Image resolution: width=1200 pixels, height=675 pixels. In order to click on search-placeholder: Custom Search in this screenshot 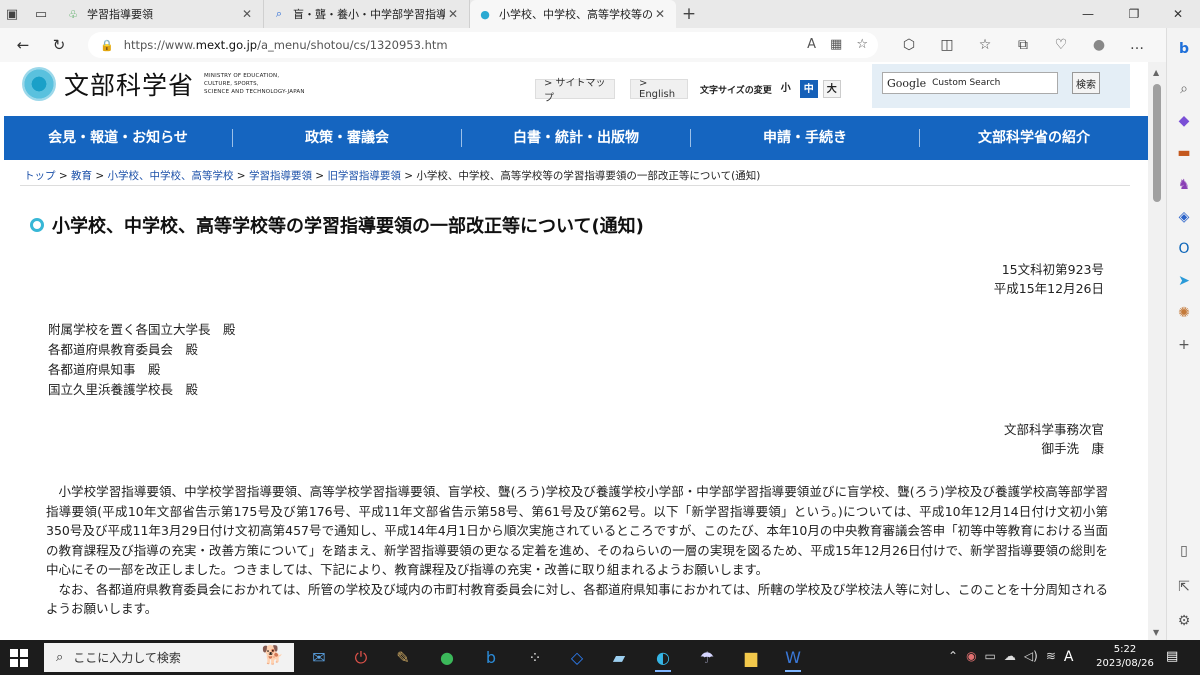, I will do `click(966, 83)`.